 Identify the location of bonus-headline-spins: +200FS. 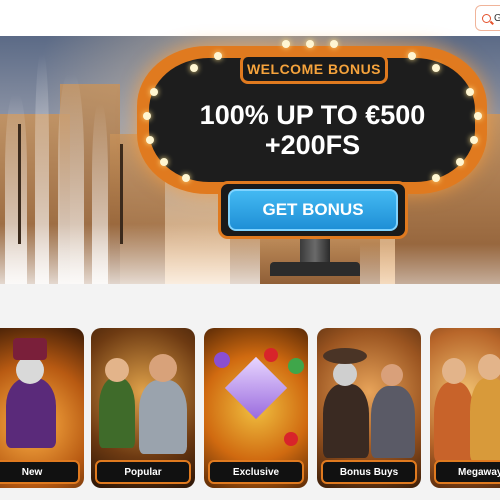
(312, 145).